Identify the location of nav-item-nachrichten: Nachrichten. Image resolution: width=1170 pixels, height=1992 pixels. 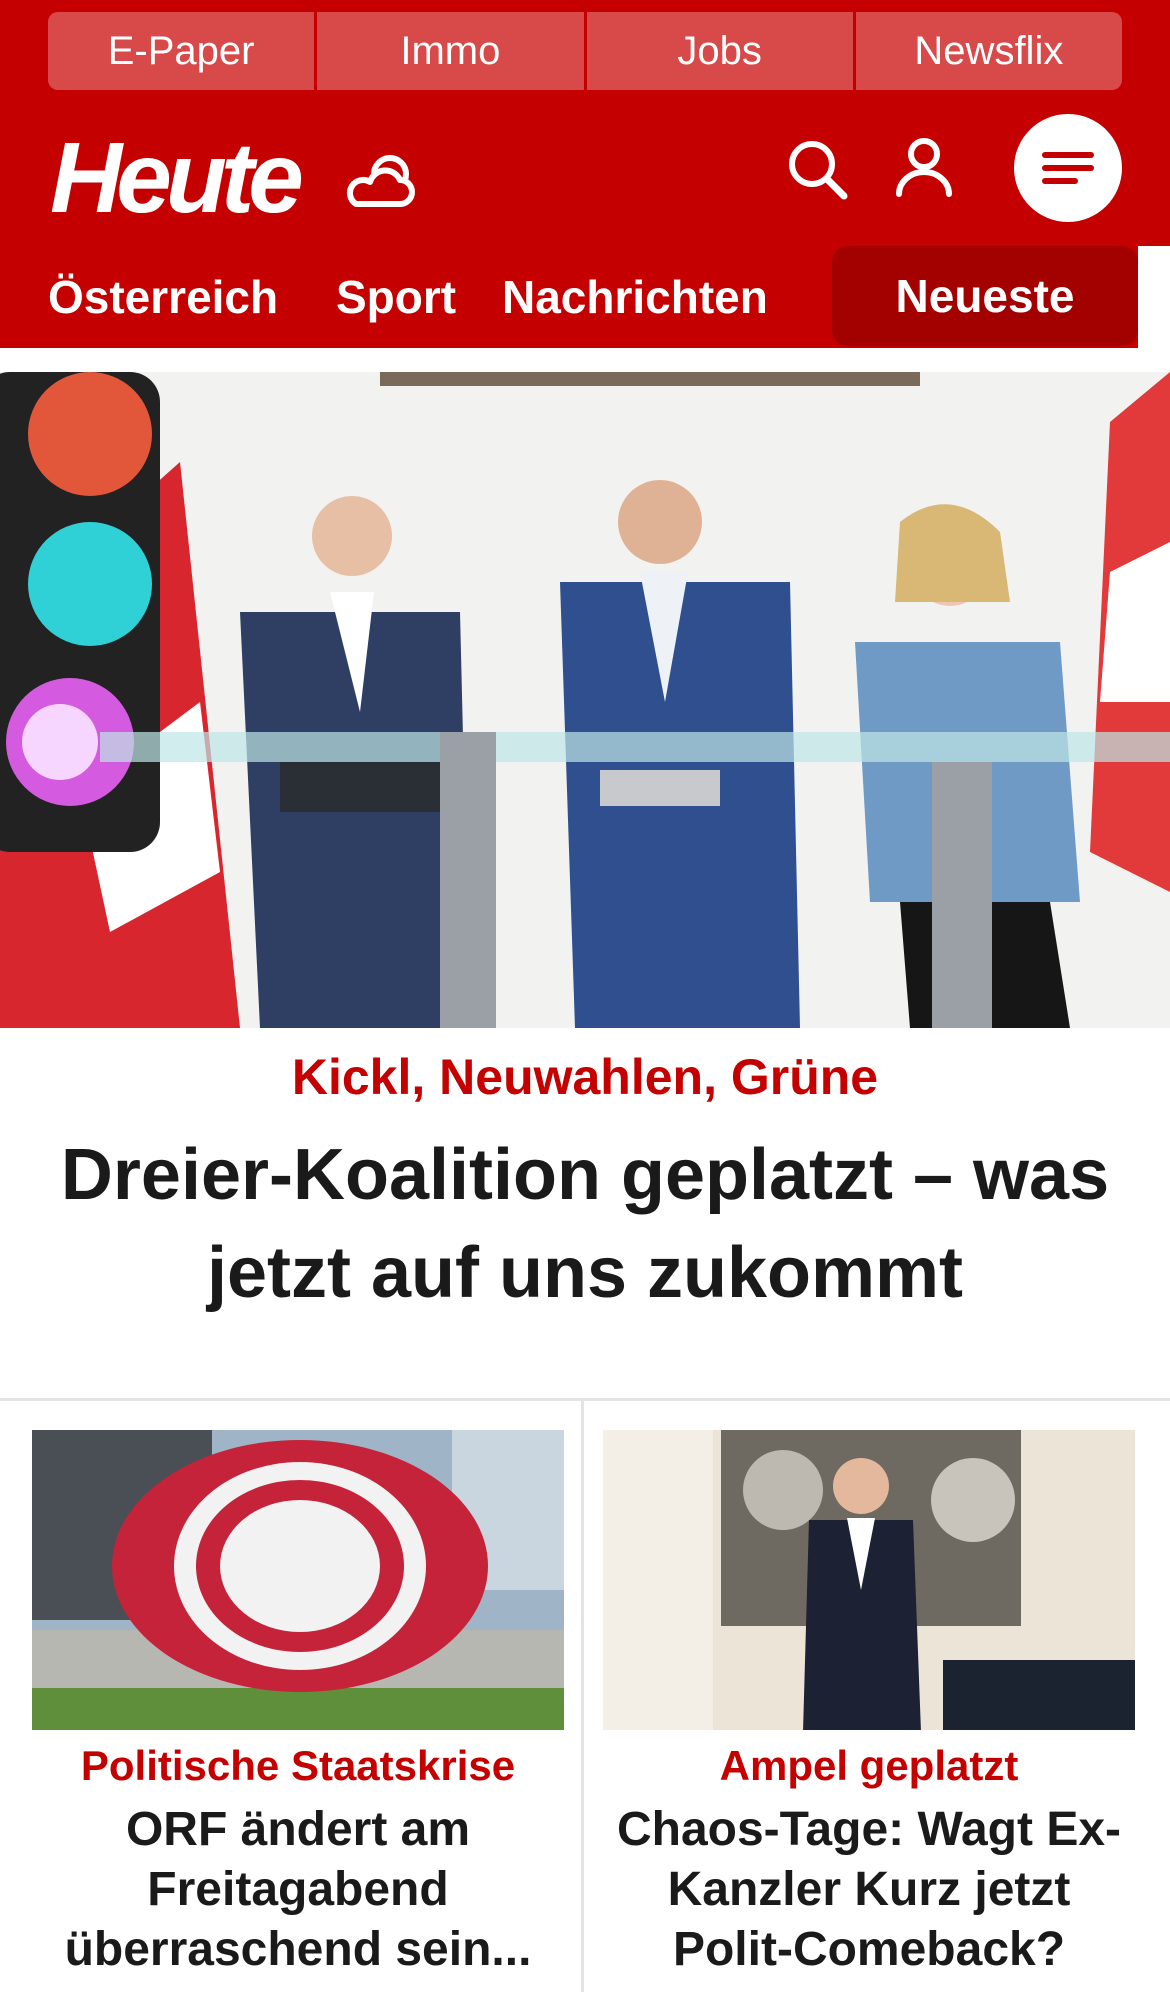
(635, 297).